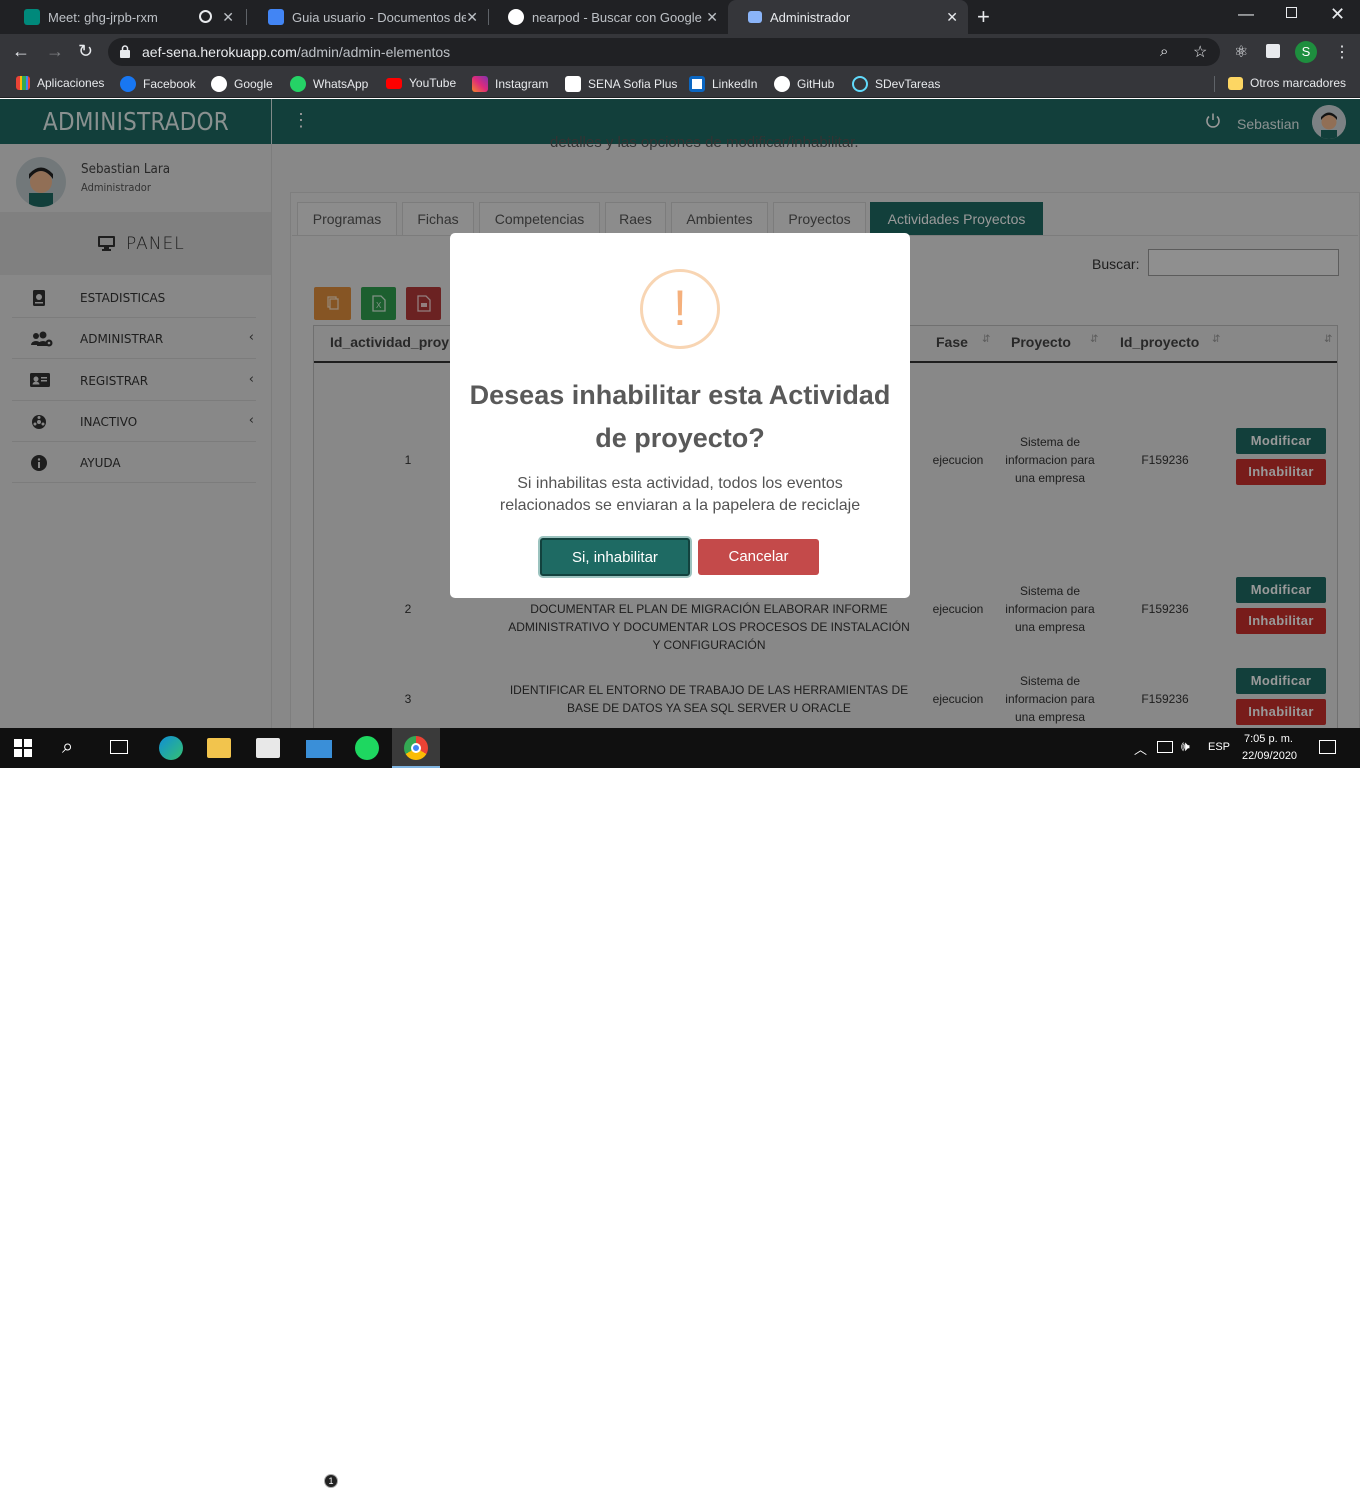  What do you see at coordinates (1273, 51) in the screenshot?
I see `extensions-icon` at bounding box center [1273, 51].